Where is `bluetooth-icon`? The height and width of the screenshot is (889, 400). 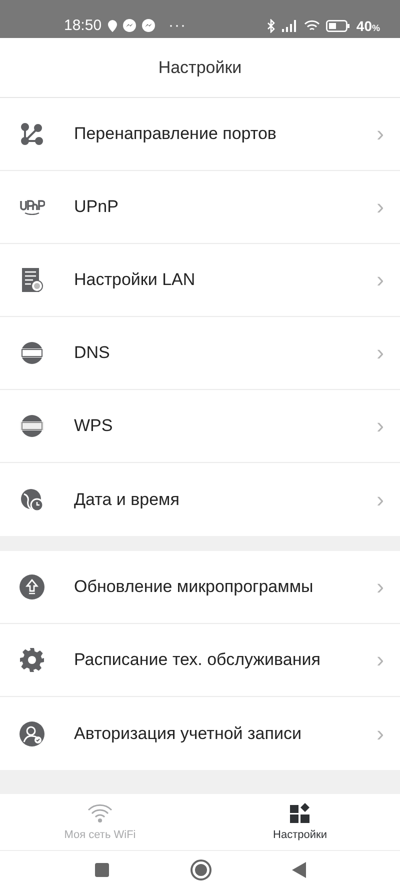 bluetooth-icon is located at coordinates (271, 26).